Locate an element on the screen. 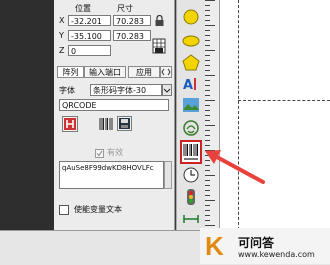 This screenshot has height=265, width=330. tab-scroll-arrows is located at coordinates (166, 72).